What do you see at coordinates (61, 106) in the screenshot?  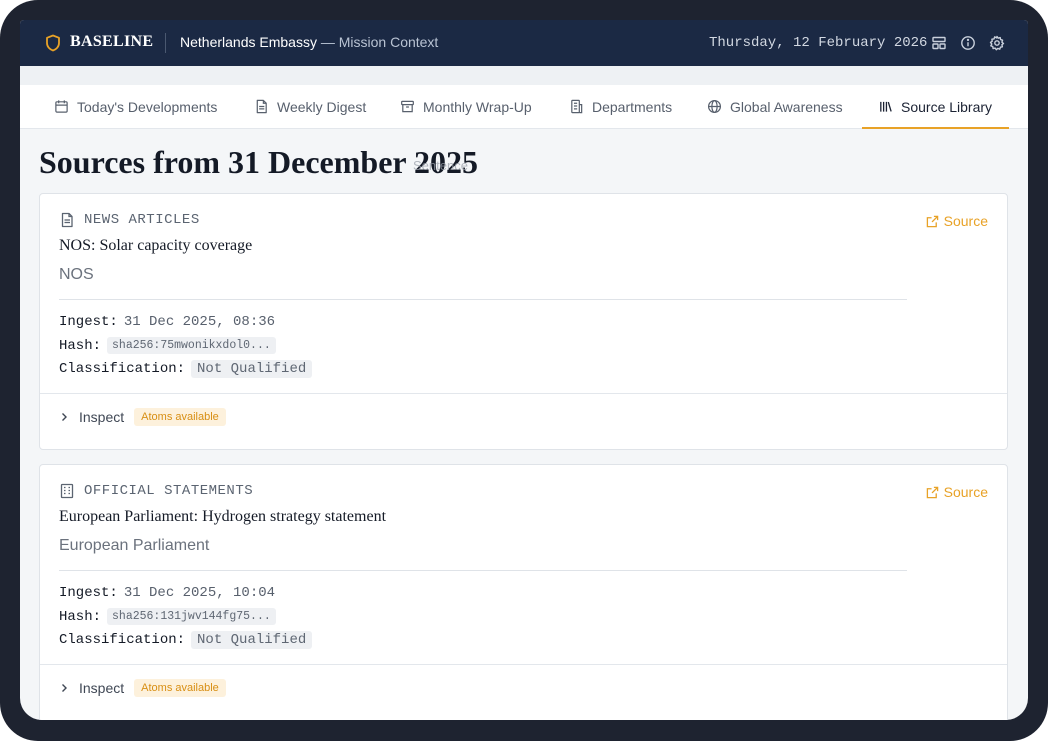 I see `calendar-icon` at bounding box center [61, 106].